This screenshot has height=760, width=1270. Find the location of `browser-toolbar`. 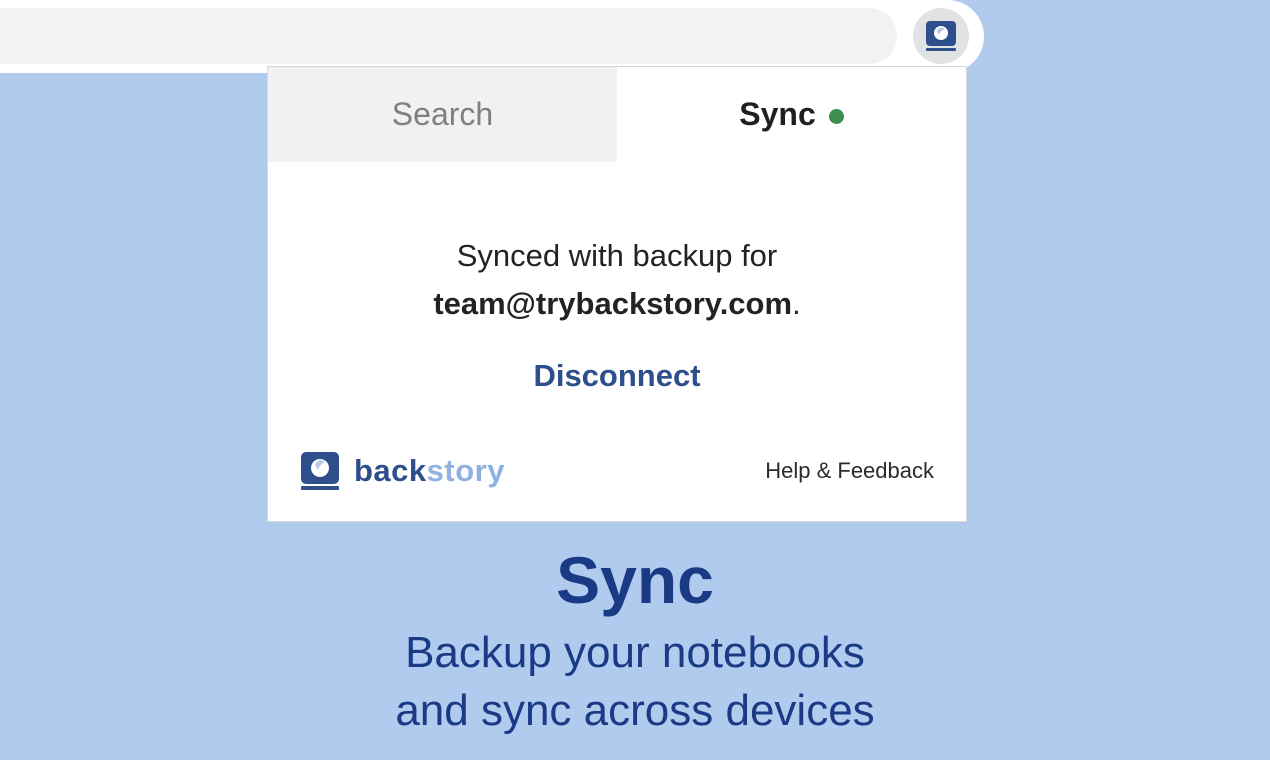

browser-toolbar is located at coordinates (492, 36).